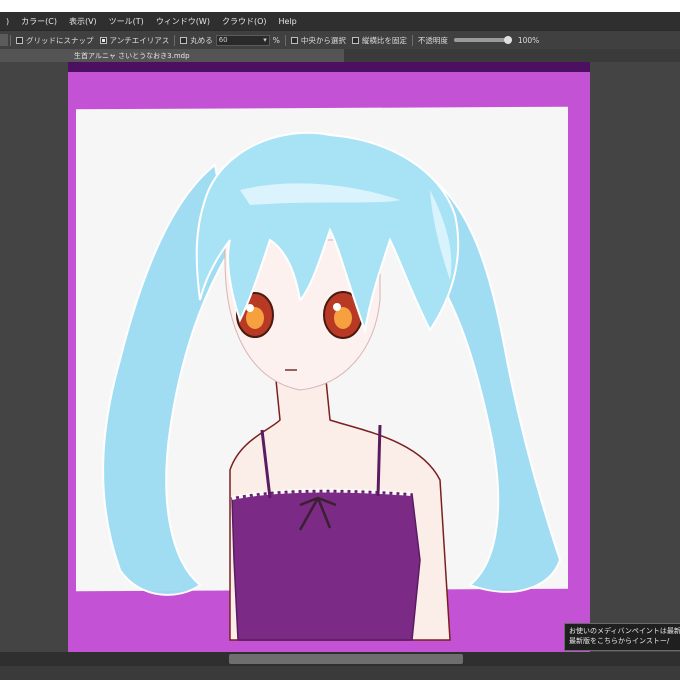 The height and width of the screenshot is (680, 680). What do you see at coordinates (619, 641) in the screenshot?
I see `update-notification-line2: 最新版をこちらからインストー/` at bounding box center [619, 641].